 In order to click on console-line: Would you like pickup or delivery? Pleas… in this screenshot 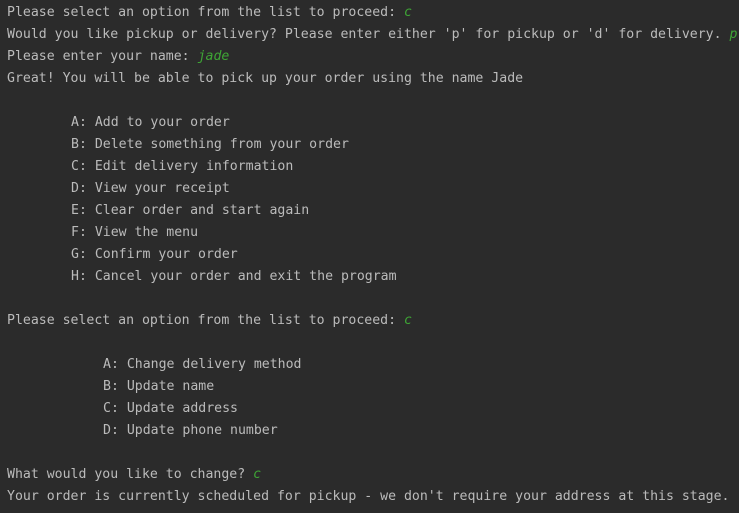, I will do `click(373, 35)`.